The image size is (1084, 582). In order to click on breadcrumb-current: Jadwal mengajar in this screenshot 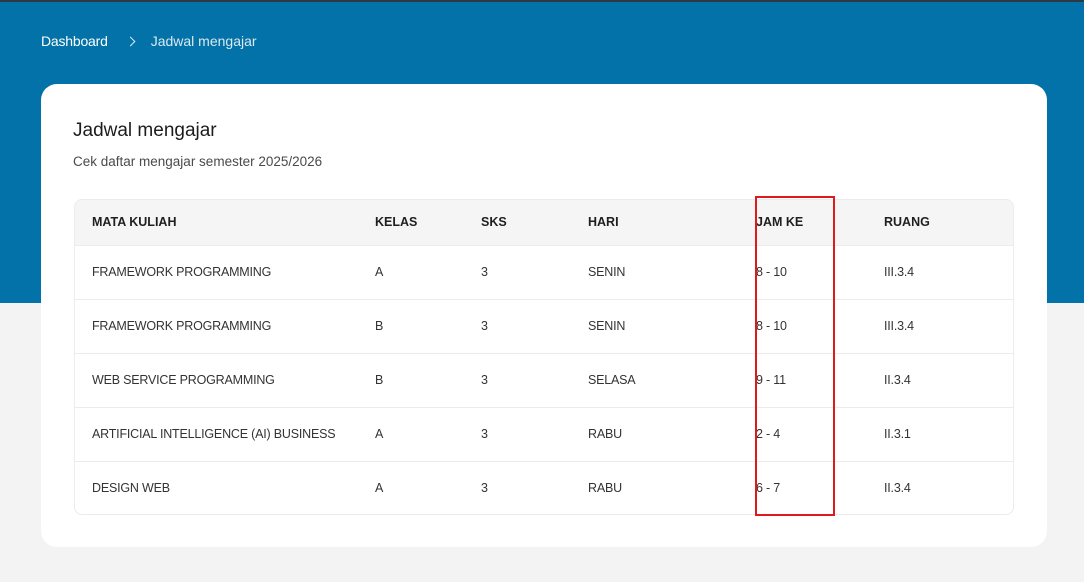, I will do `click(203, 41)`.